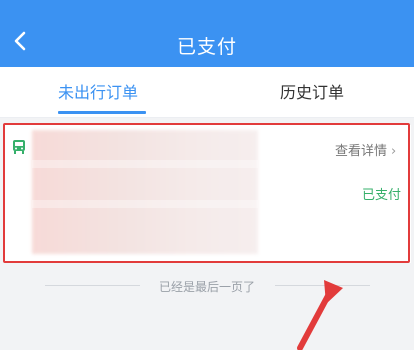  Describe the element at coordinates (98, 91) in the screenshot. I see `tab-upcoming-orders: 未出行订单` at that location.